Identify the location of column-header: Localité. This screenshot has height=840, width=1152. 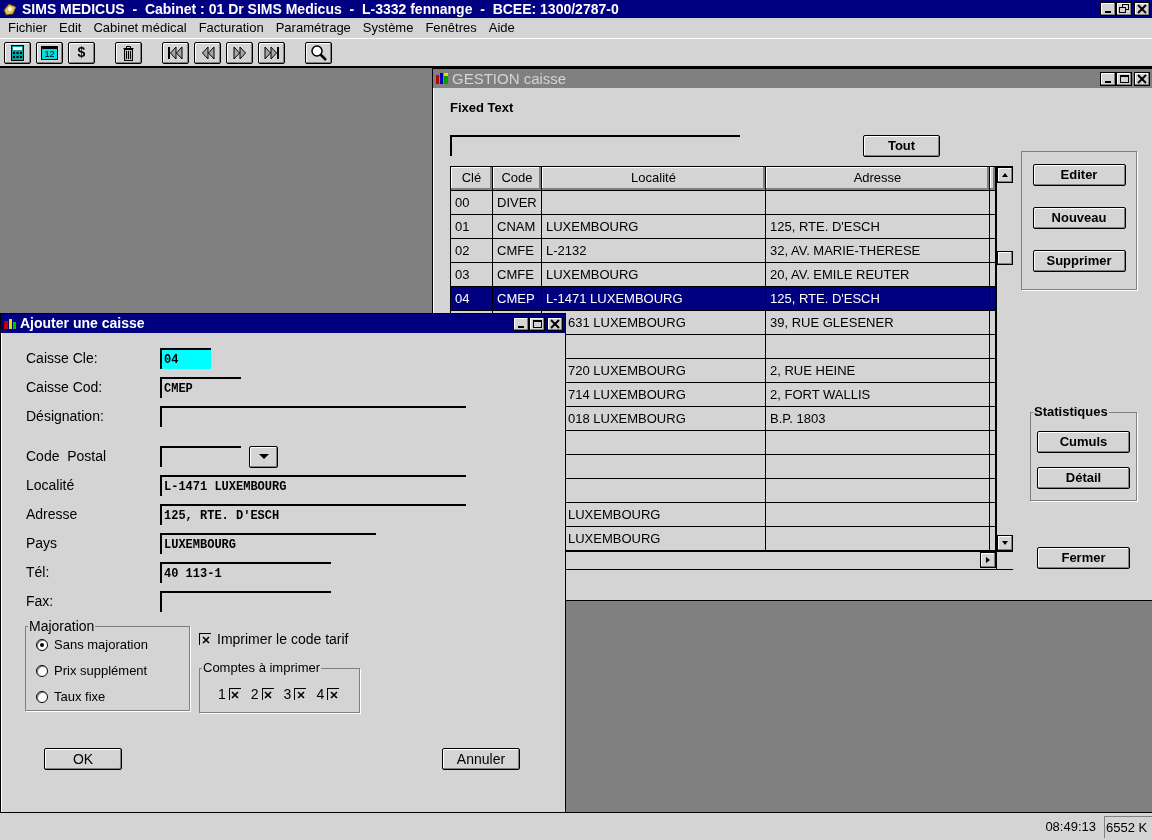
(654, 178).